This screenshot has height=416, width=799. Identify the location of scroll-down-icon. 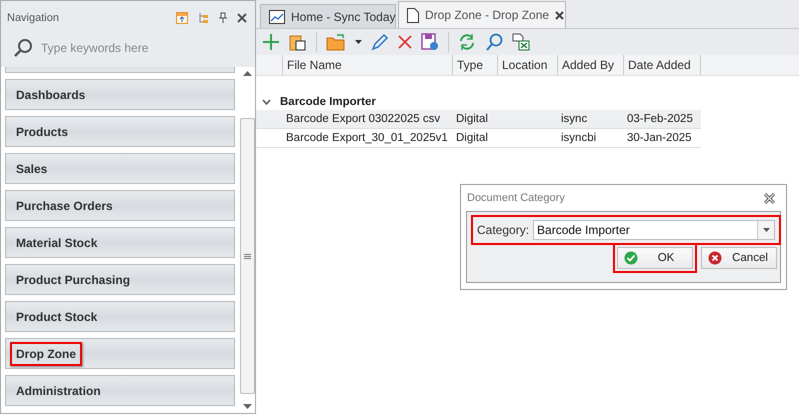
(247, 406).